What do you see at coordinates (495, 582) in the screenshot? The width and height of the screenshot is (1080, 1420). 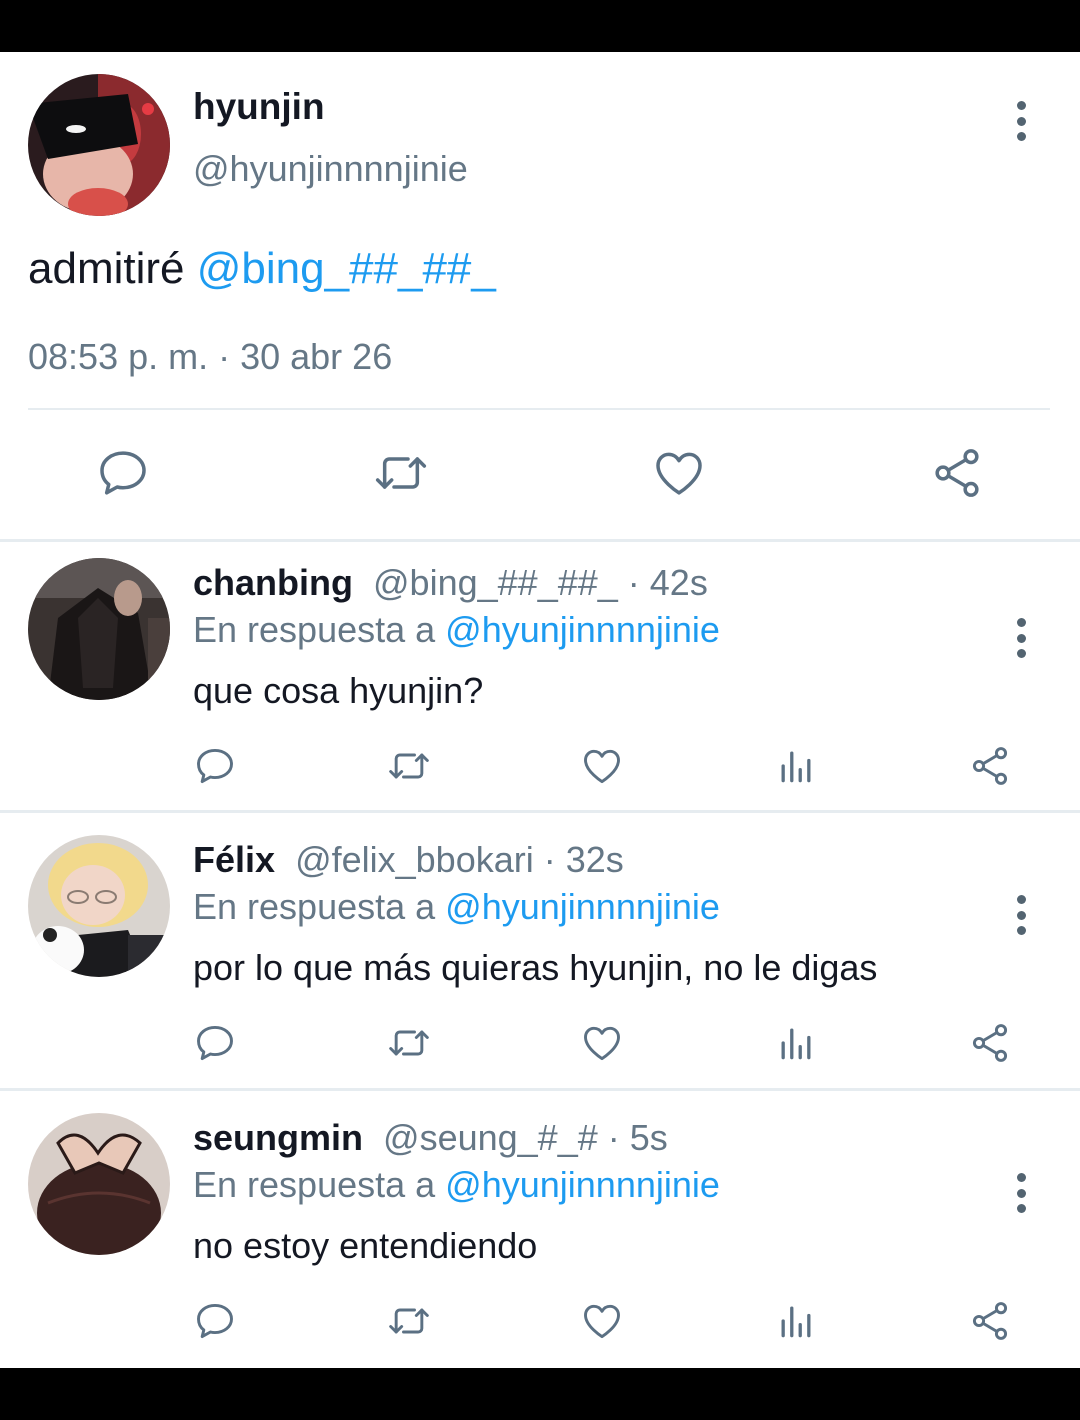 I see `reply-author-handle: @bing_##_##_` at bounding box center [495, 582].